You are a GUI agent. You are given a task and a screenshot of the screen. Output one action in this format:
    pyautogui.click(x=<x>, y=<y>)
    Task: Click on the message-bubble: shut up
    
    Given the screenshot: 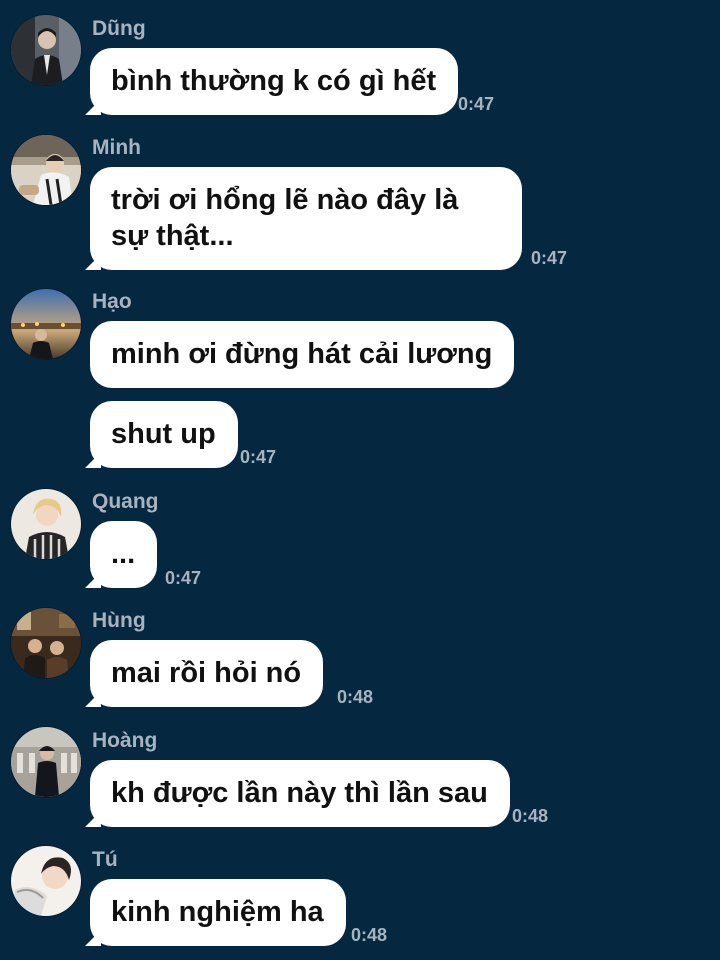 What is the action you would take?
    pyautogui.click(x=161, y=434)
    